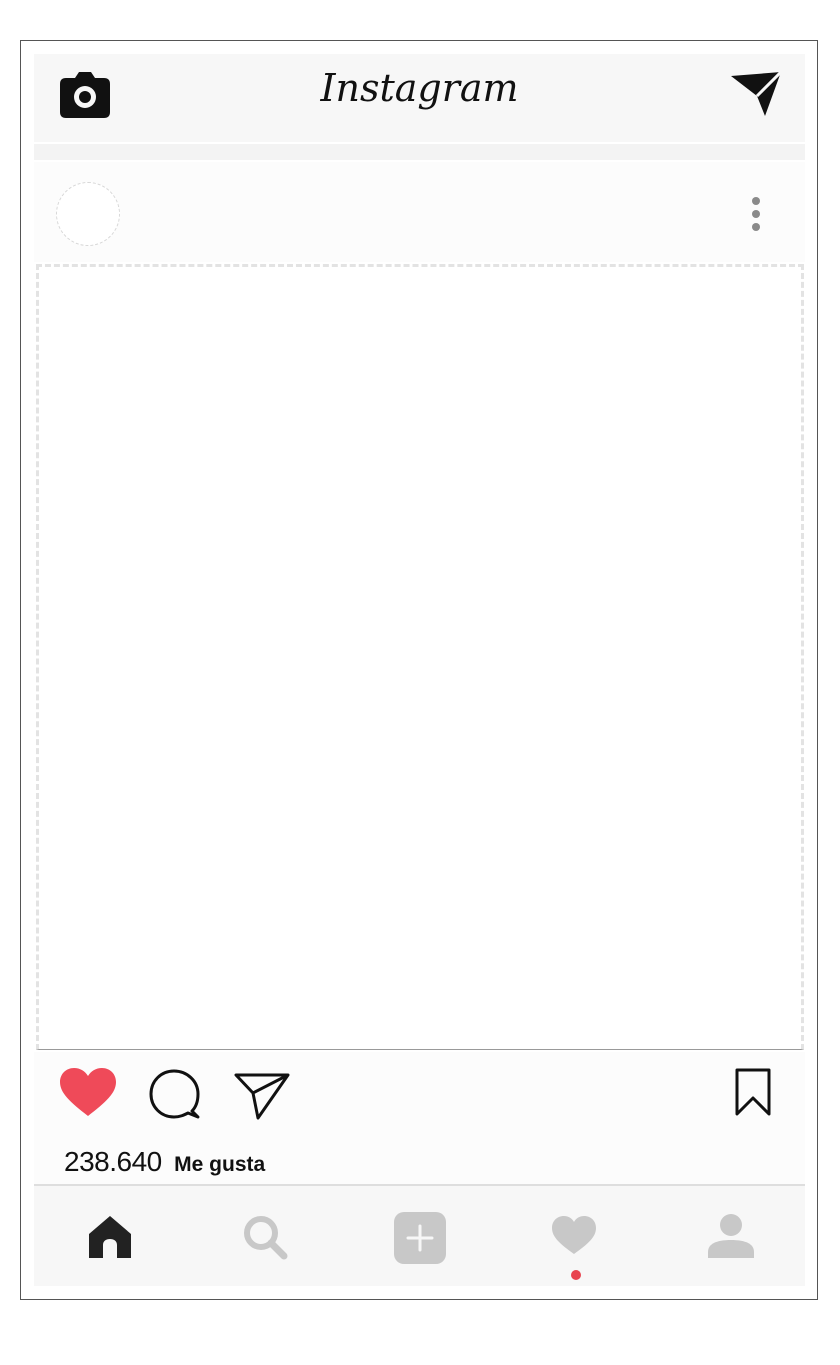  What do you see at coordinates (265, 1239) in the screenshot?
I see `search-icon` at bounding box center [265, 1239].